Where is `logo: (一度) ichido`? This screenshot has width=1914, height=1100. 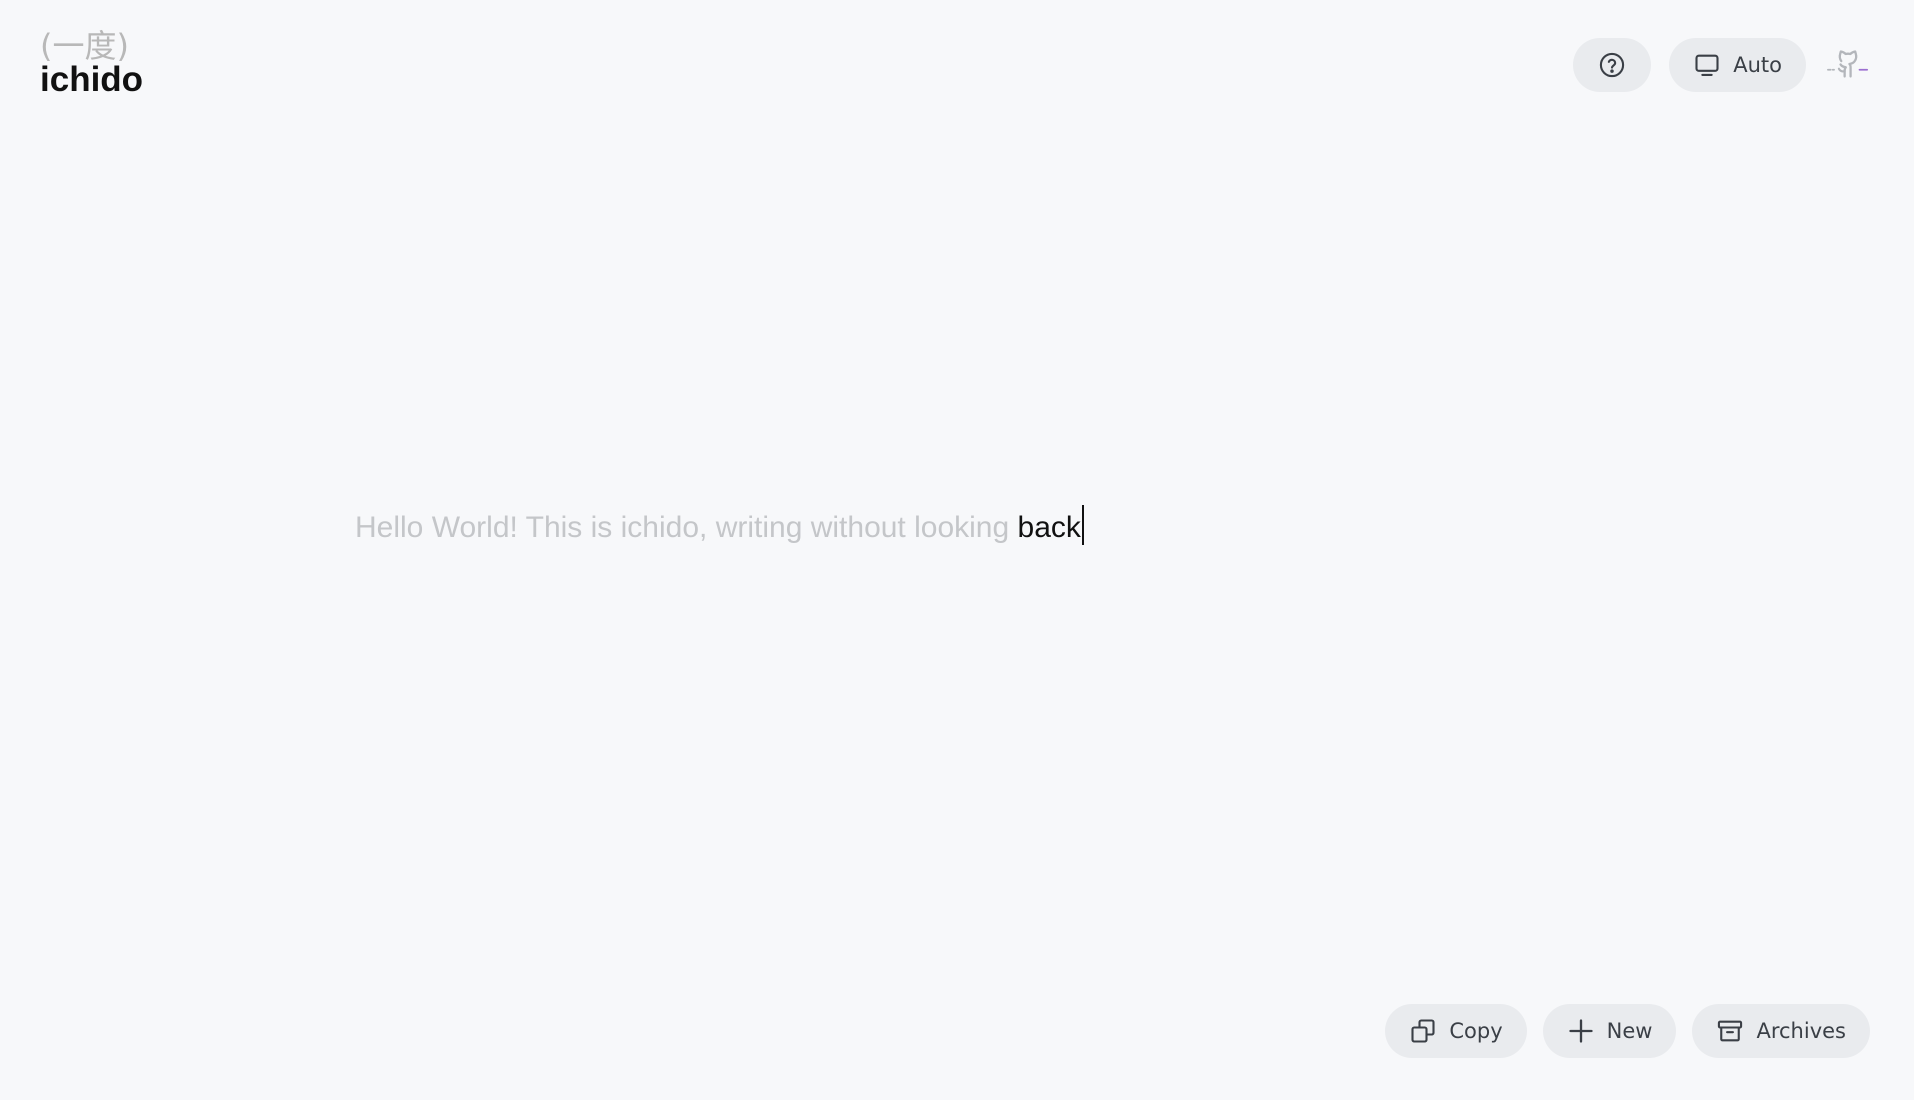 logo: (一度) ichido is located at coordinates (91, 62).